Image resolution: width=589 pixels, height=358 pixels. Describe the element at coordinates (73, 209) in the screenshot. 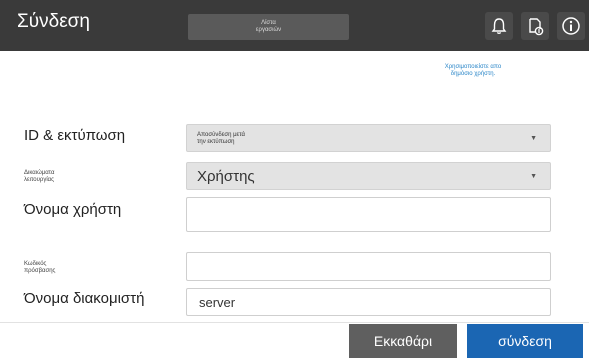

I see `username-label: Όνομα χρήστη` at that location.